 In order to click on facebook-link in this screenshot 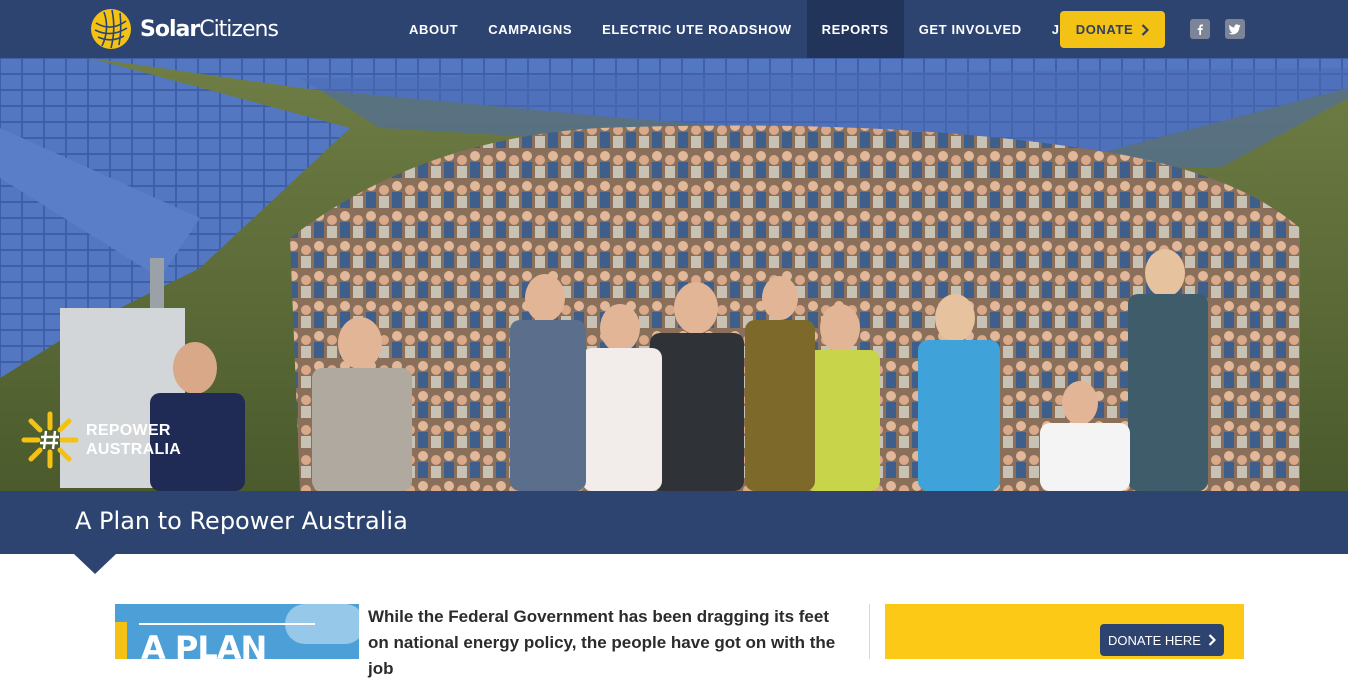, I will do `click(1200, 29)`.